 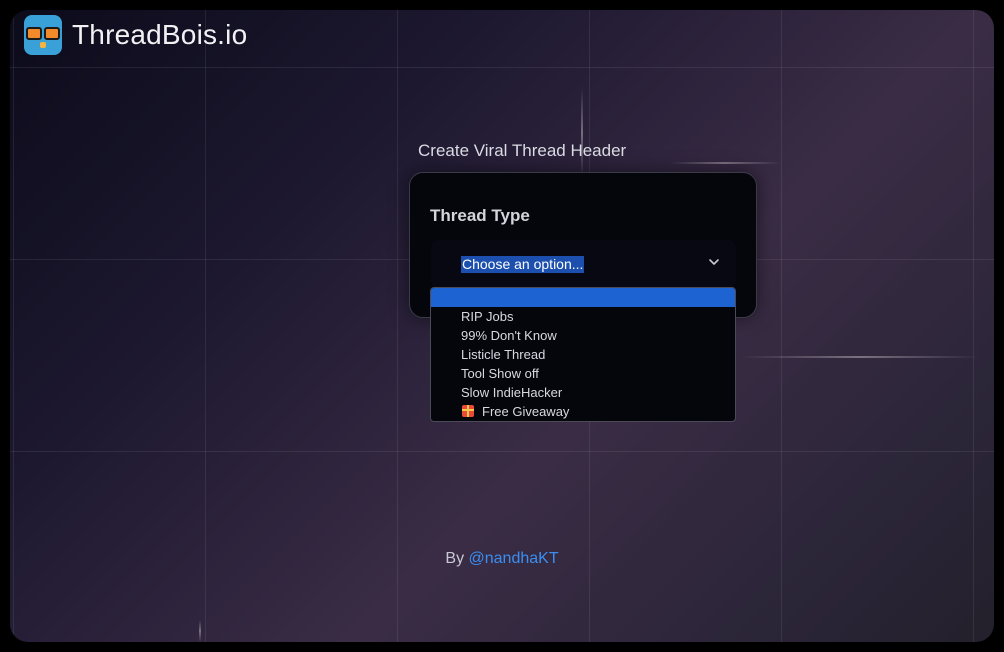 I want to click on brand-name: ThreadBois.io, so click(x=160, y=34).